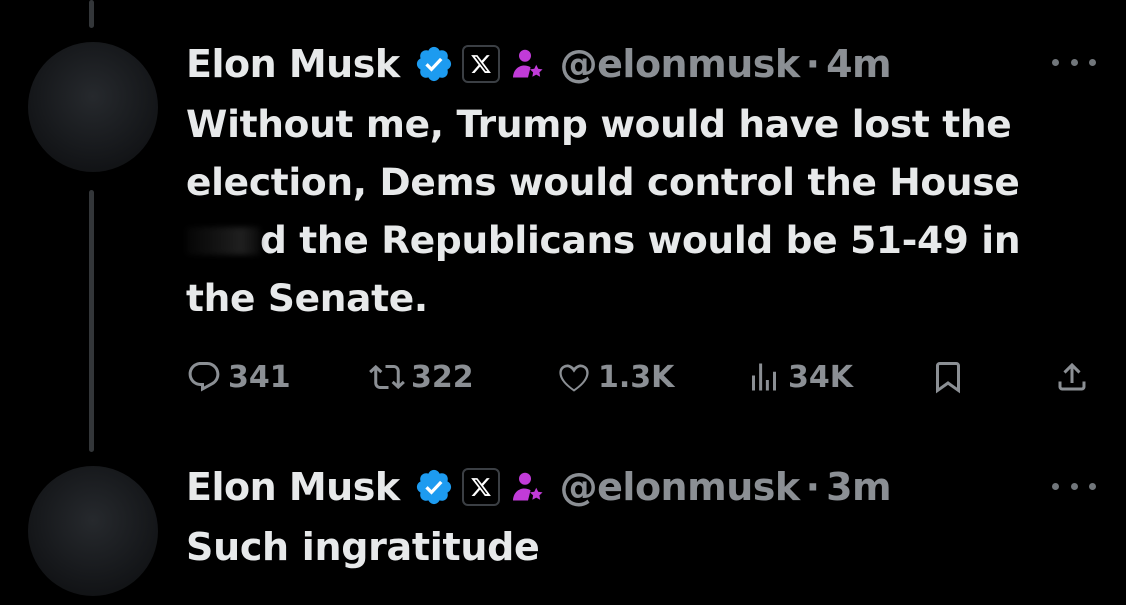  What do you see at coordinates (223, 241) in the screenshot?
I see `redacted-text` at bounding box center [223, 241].